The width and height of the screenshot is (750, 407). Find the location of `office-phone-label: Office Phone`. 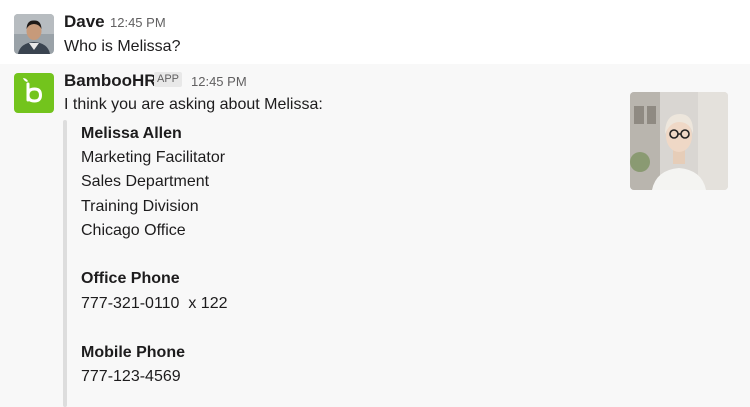

office-phone-label: Office Phone is located at coordinates (130, 278).